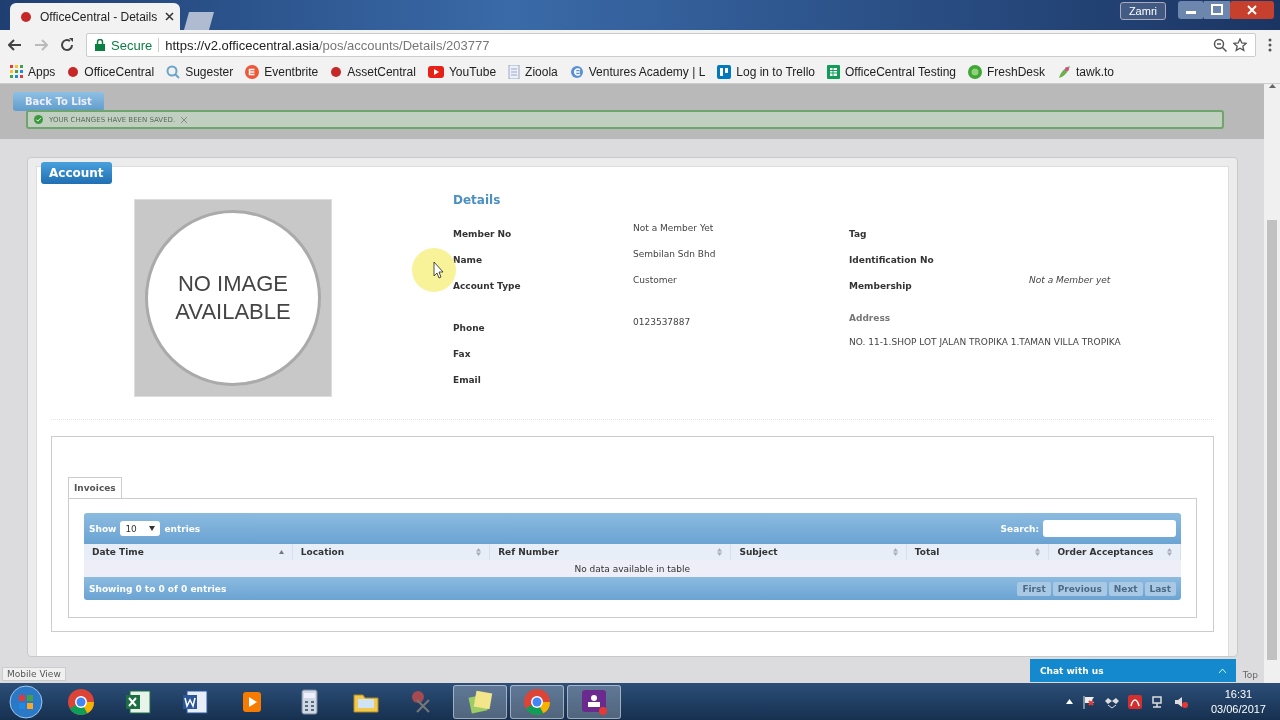 This screenshot has width=1280, height=720. I want to click on field-label: Membership, so click(881, 286).